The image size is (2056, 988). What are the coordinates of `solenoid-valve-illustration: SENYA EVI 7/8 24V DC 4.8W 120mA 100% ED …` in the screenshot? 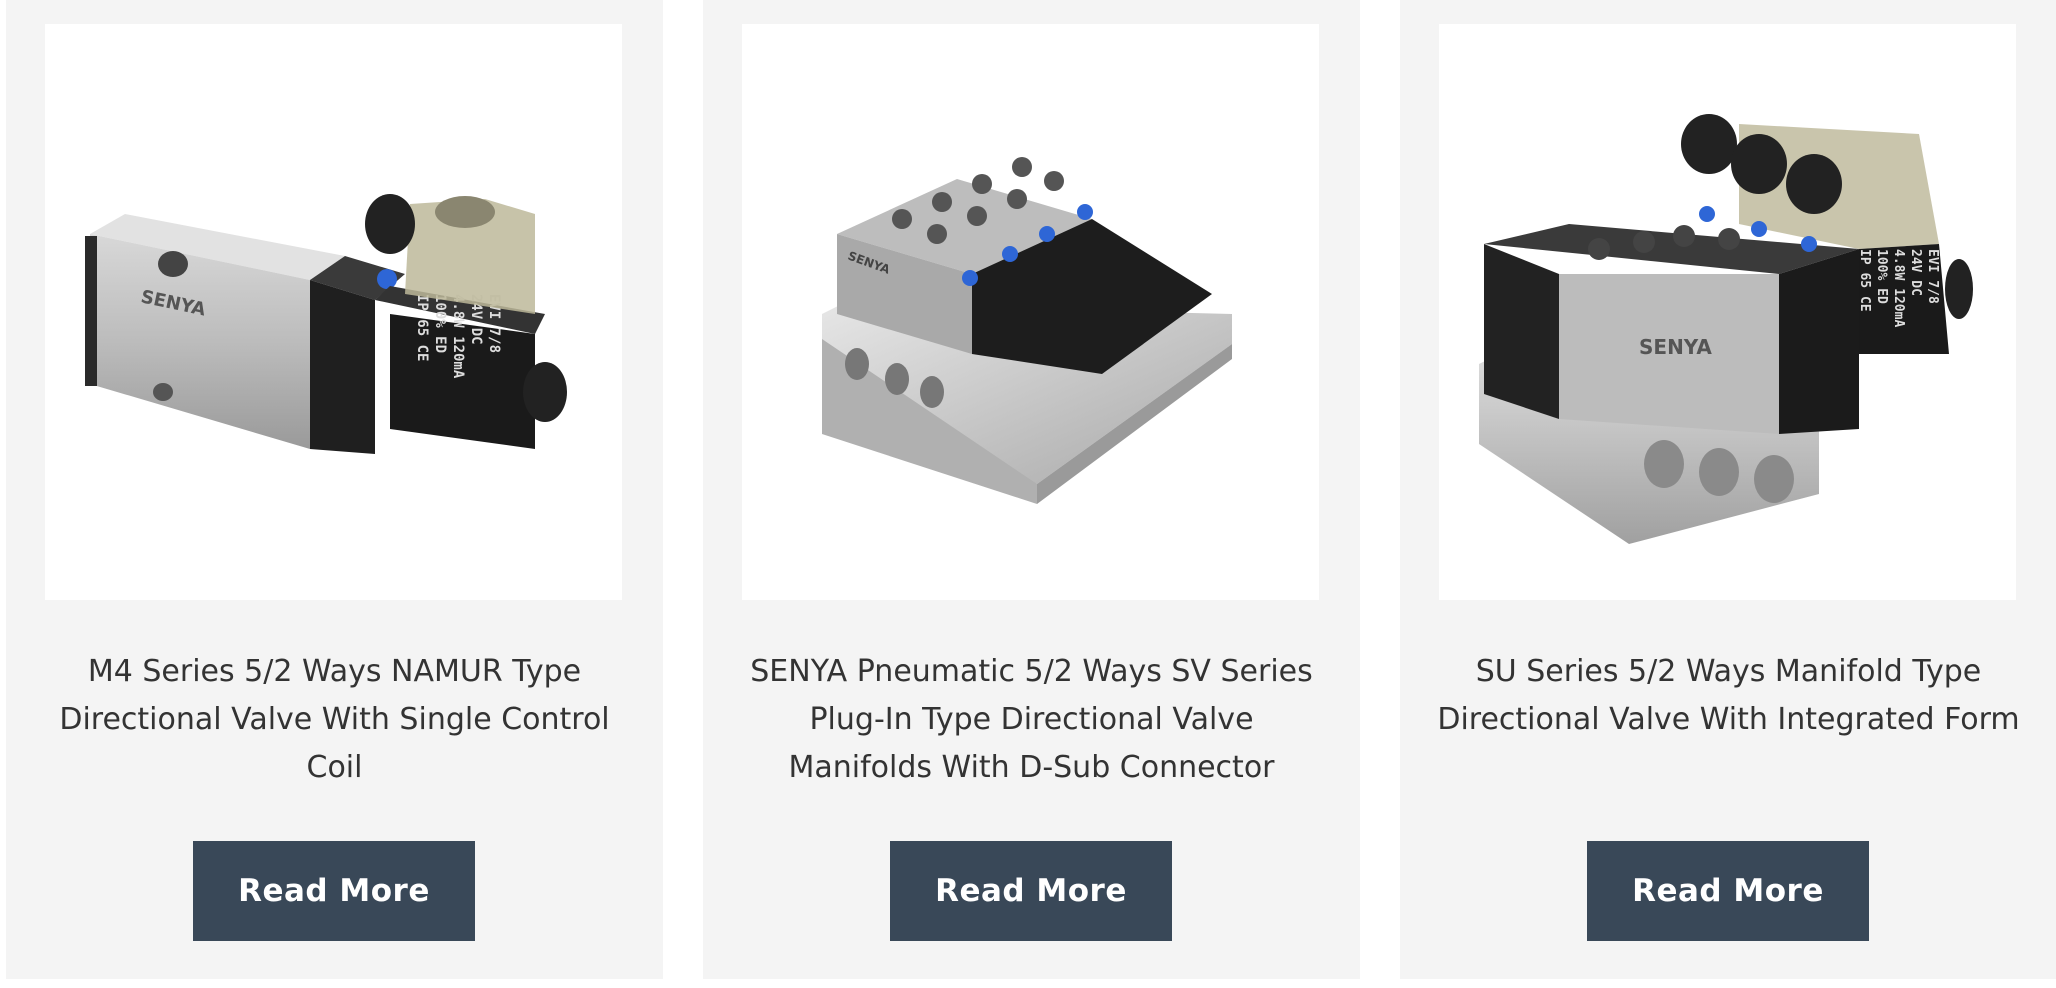 It's located at (326, 324).